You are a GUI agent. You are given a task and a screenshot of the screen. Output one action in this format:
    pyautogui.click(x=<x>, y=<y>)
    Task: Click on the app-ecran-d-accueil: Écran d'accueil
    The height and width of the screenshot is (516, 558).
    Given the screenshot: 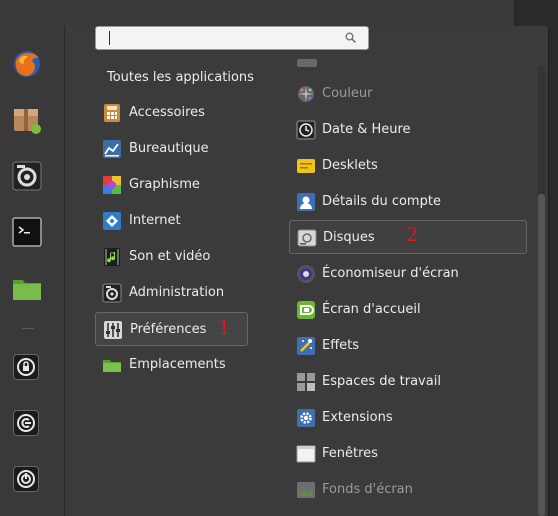 What is the action you would take?
    pyautogui.click(x=408, y=310)
    